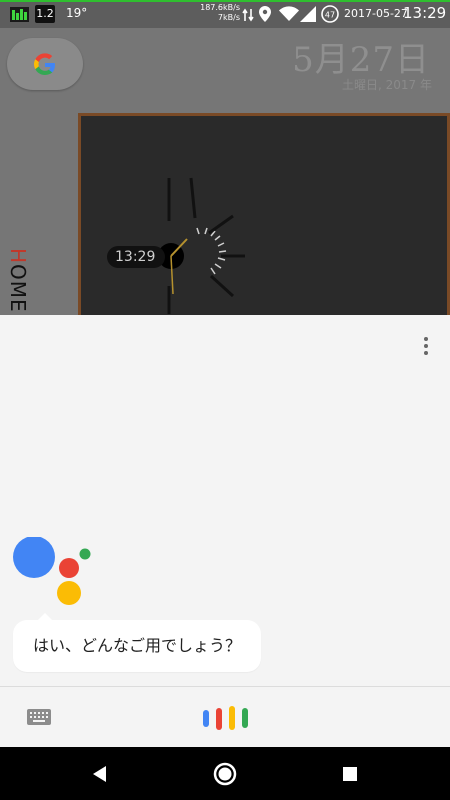 The width and height of the screenshot is (450, 800). I want to click on wifi-icon, so click(289, 13).